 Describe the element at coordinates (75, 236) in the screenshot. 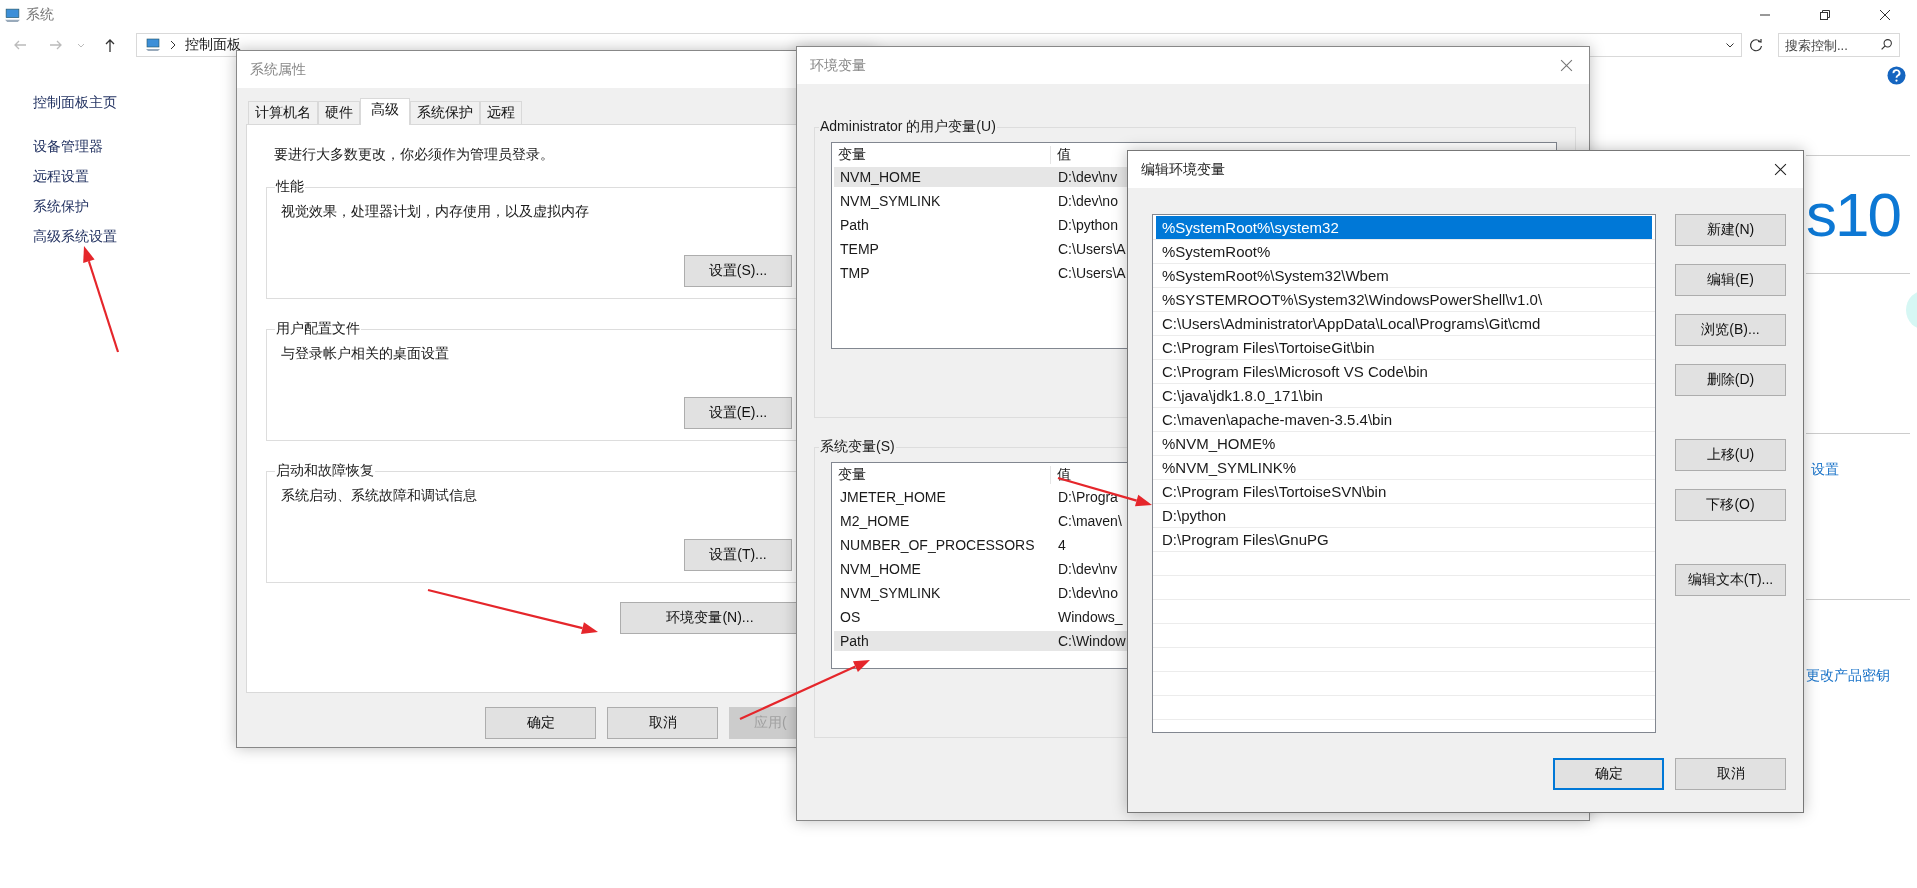

I see `sidebar-link: 高级系统设置` at that location.